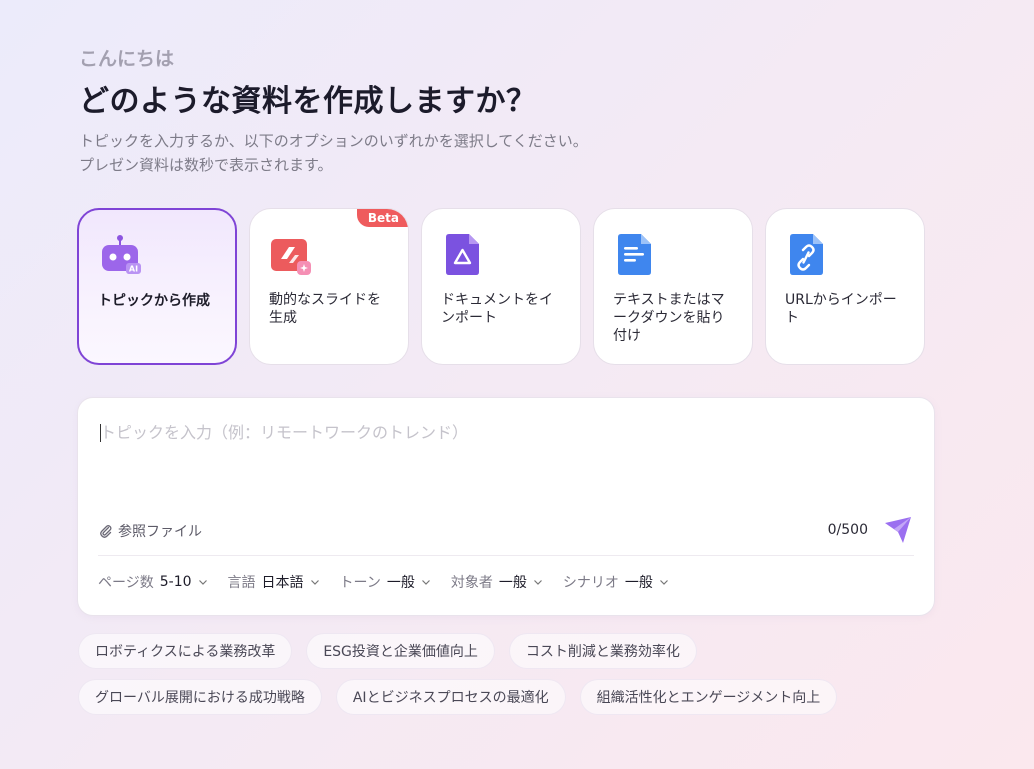 The height and width of the screenshot is (769, 1034). What do you see at coordinates (175, 582) in the screenshot?
I see `option-value: 5-10` at bounding box center [175, 582].